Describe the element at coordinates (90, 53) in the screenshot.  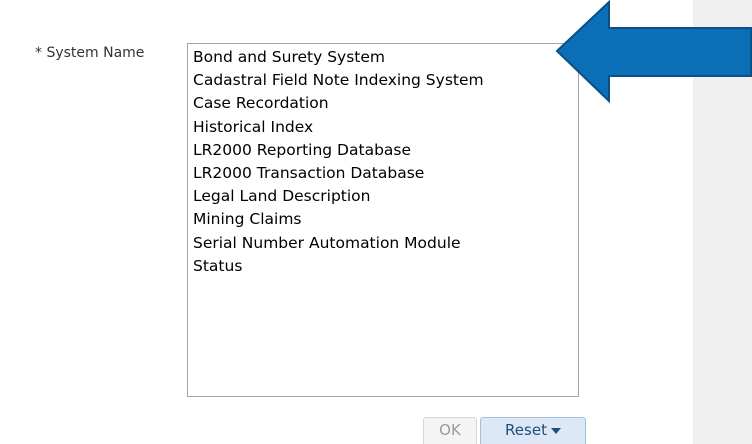
I see `system-name-label: * System Name` at that location.